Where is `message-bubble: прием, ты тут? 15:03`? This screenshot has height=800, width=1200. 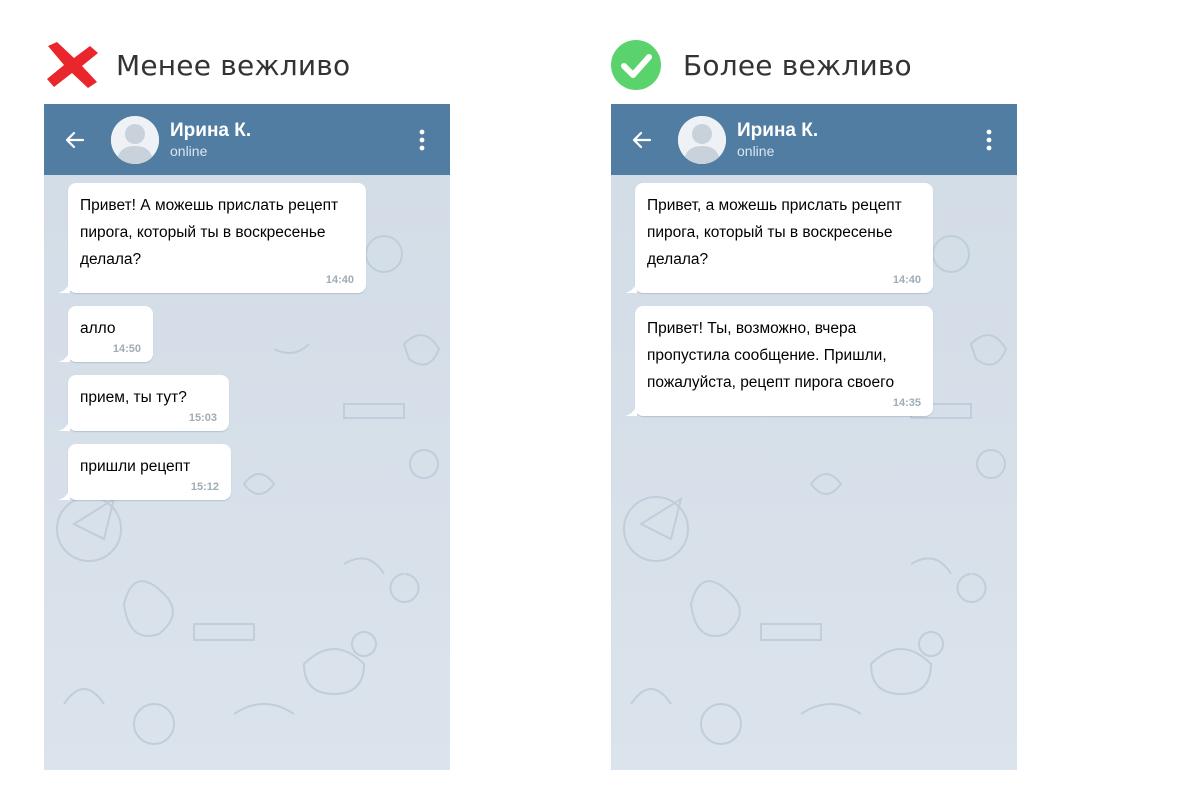 message-bubble: прием, ты тут? 15:03 is located at coordinates (143, 403).